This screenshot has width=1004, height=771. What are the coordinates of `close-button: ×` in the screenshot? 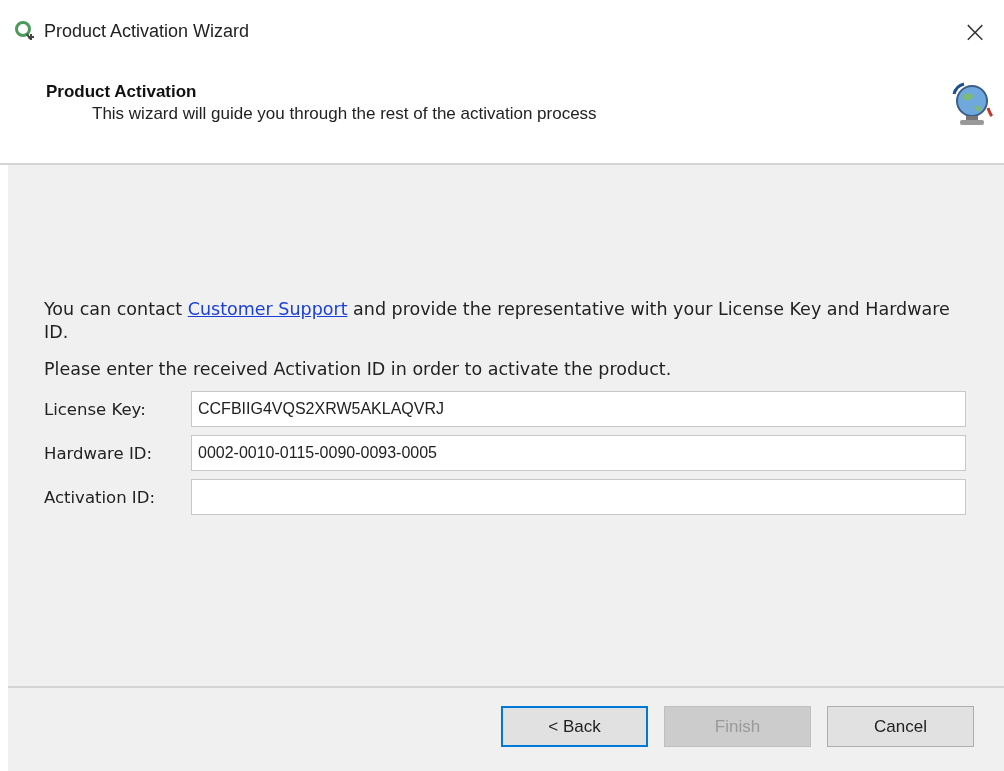 It's located at (975, 31).